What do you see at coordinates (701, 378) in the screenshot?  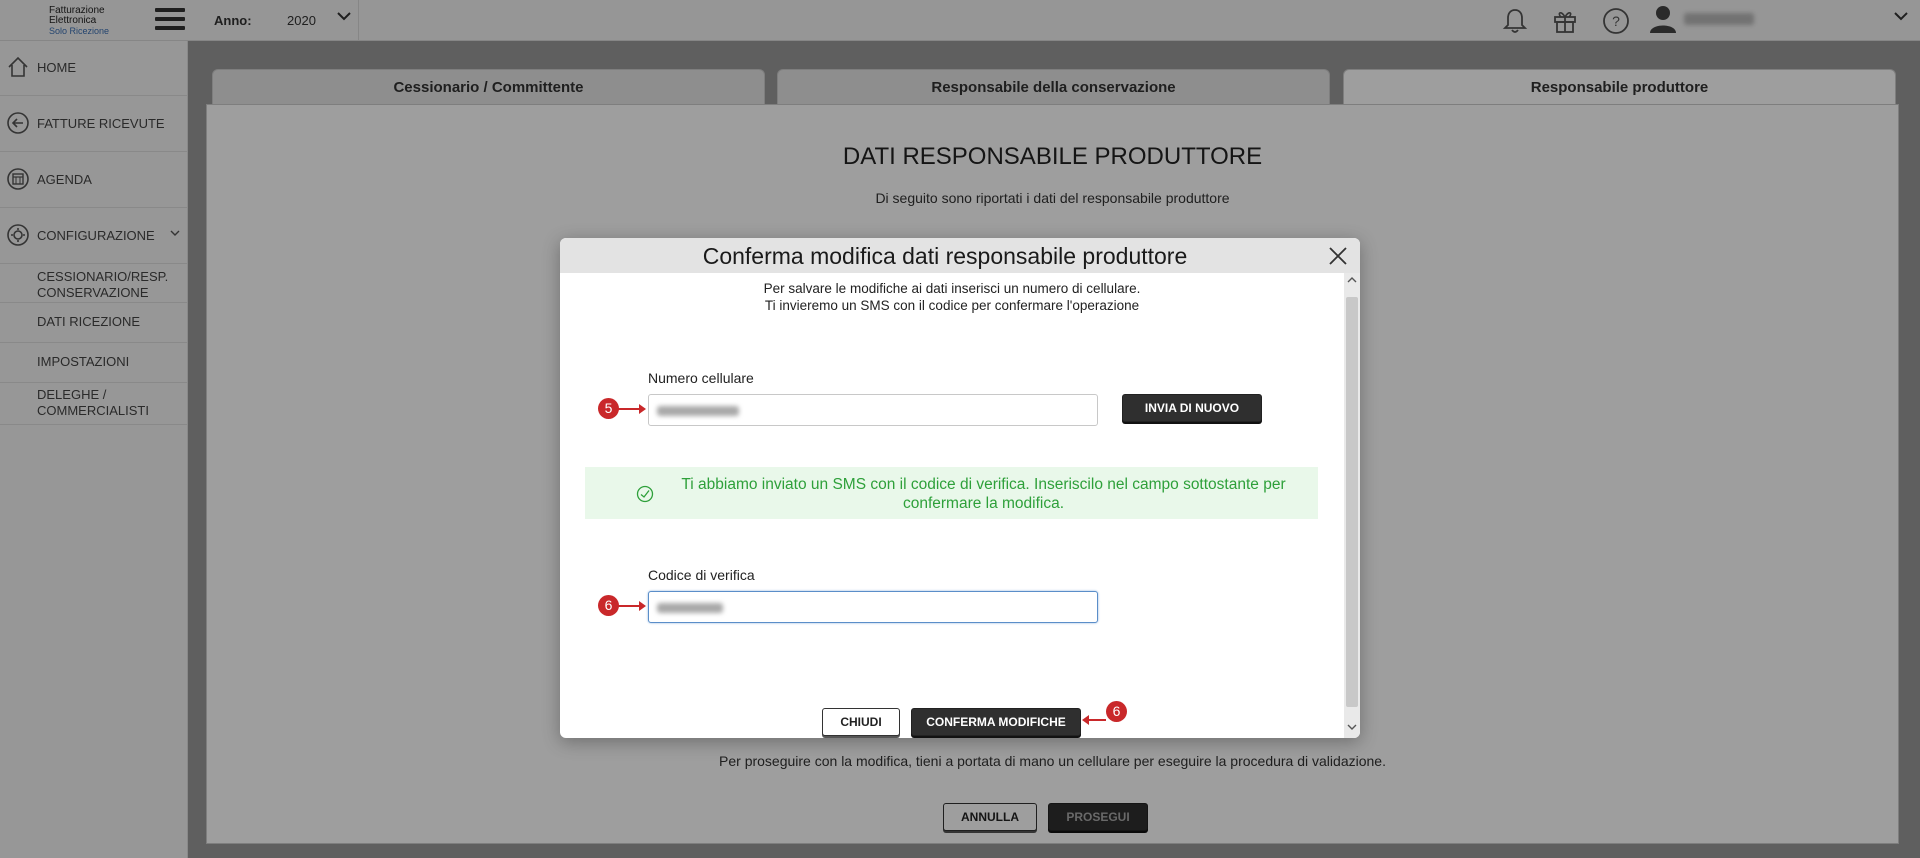 I see `phone-label: Numero cellulare` at bounding box center [701, 378].